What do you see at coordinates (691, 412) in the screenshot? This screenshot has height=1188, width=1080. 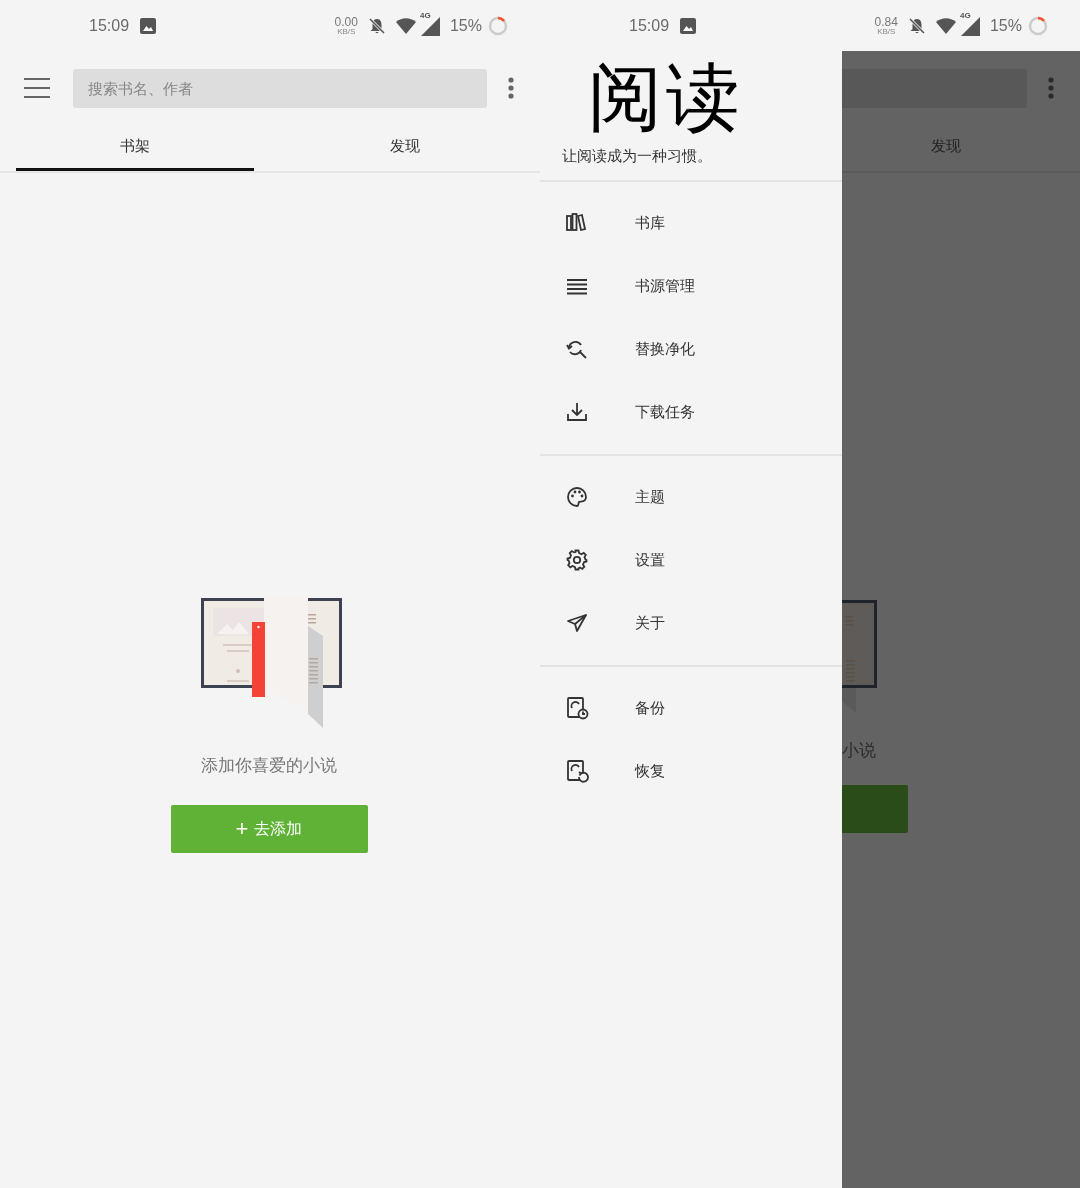 I see `drawer-item: 下载任务` at bounding box center [691, 412].